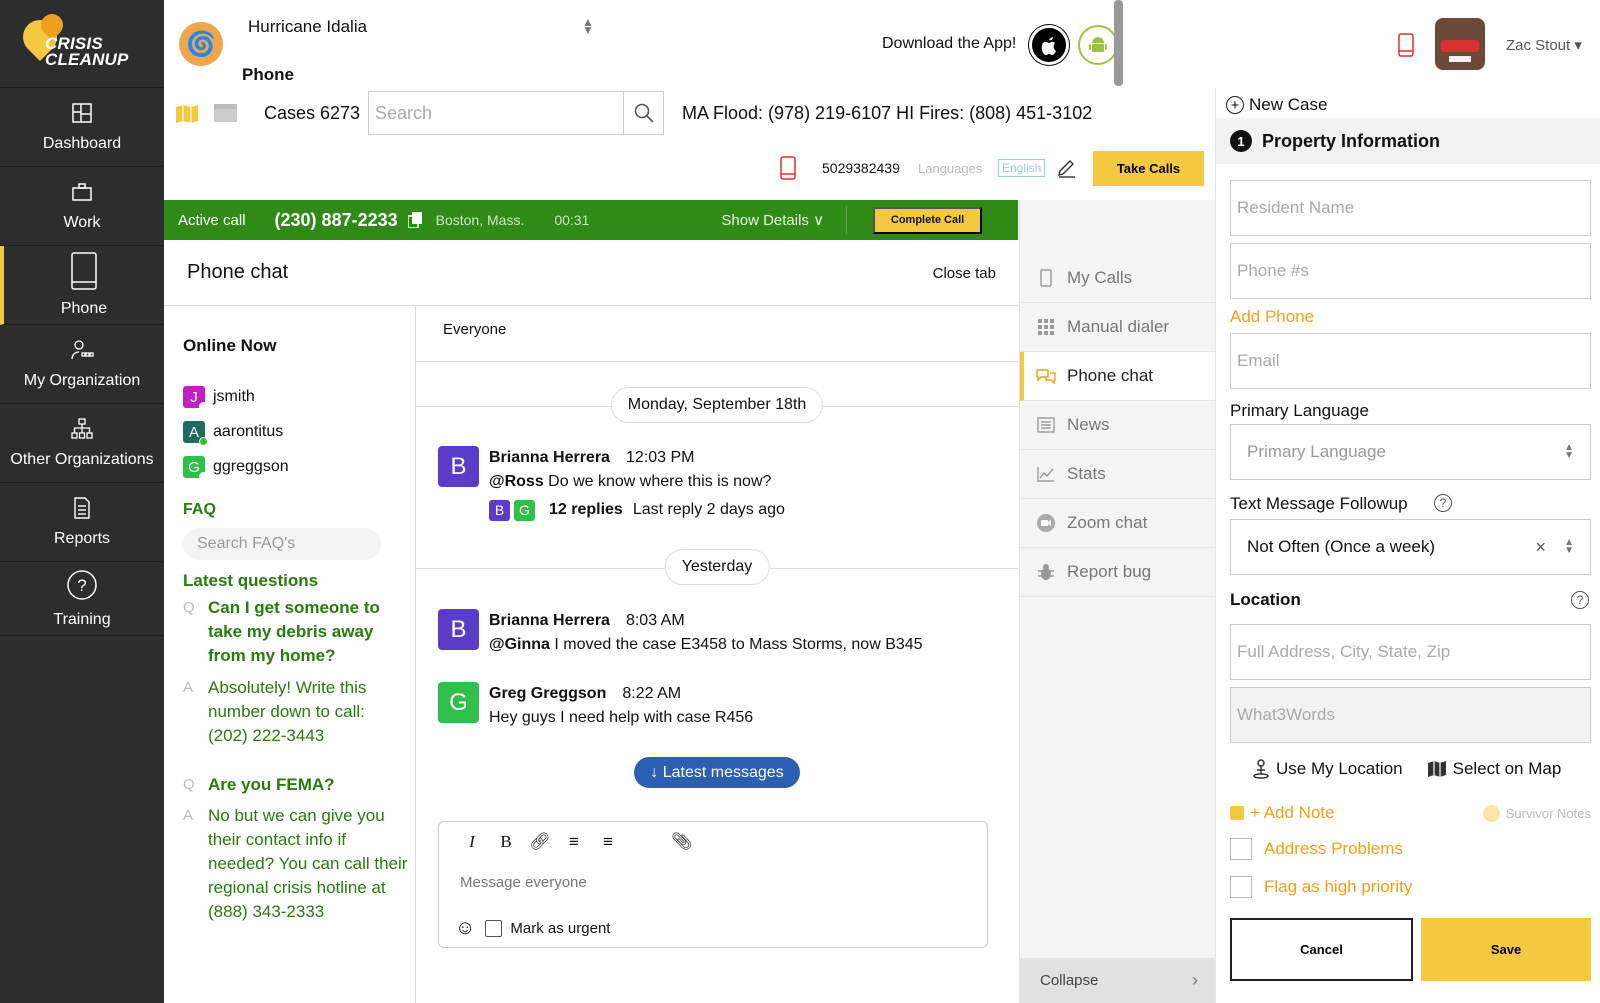 The height and width of the screenshot is (1003, 1600). I want to click on map-view-icon, so click(187, 114).